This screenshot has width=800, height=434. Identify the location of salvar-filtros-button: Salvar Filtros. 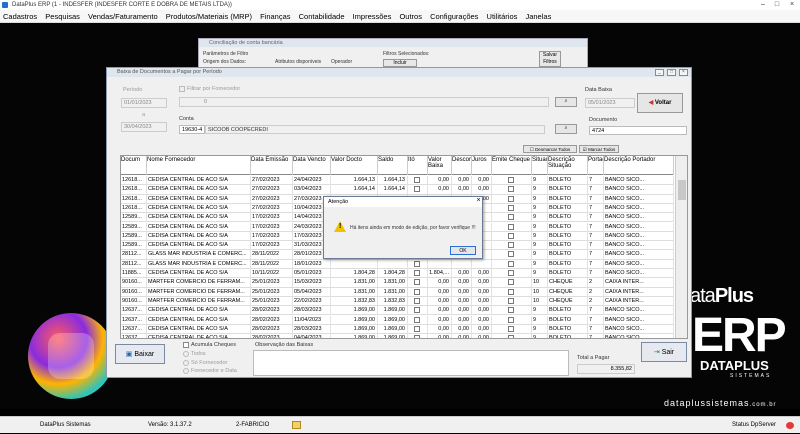
(550, 59).